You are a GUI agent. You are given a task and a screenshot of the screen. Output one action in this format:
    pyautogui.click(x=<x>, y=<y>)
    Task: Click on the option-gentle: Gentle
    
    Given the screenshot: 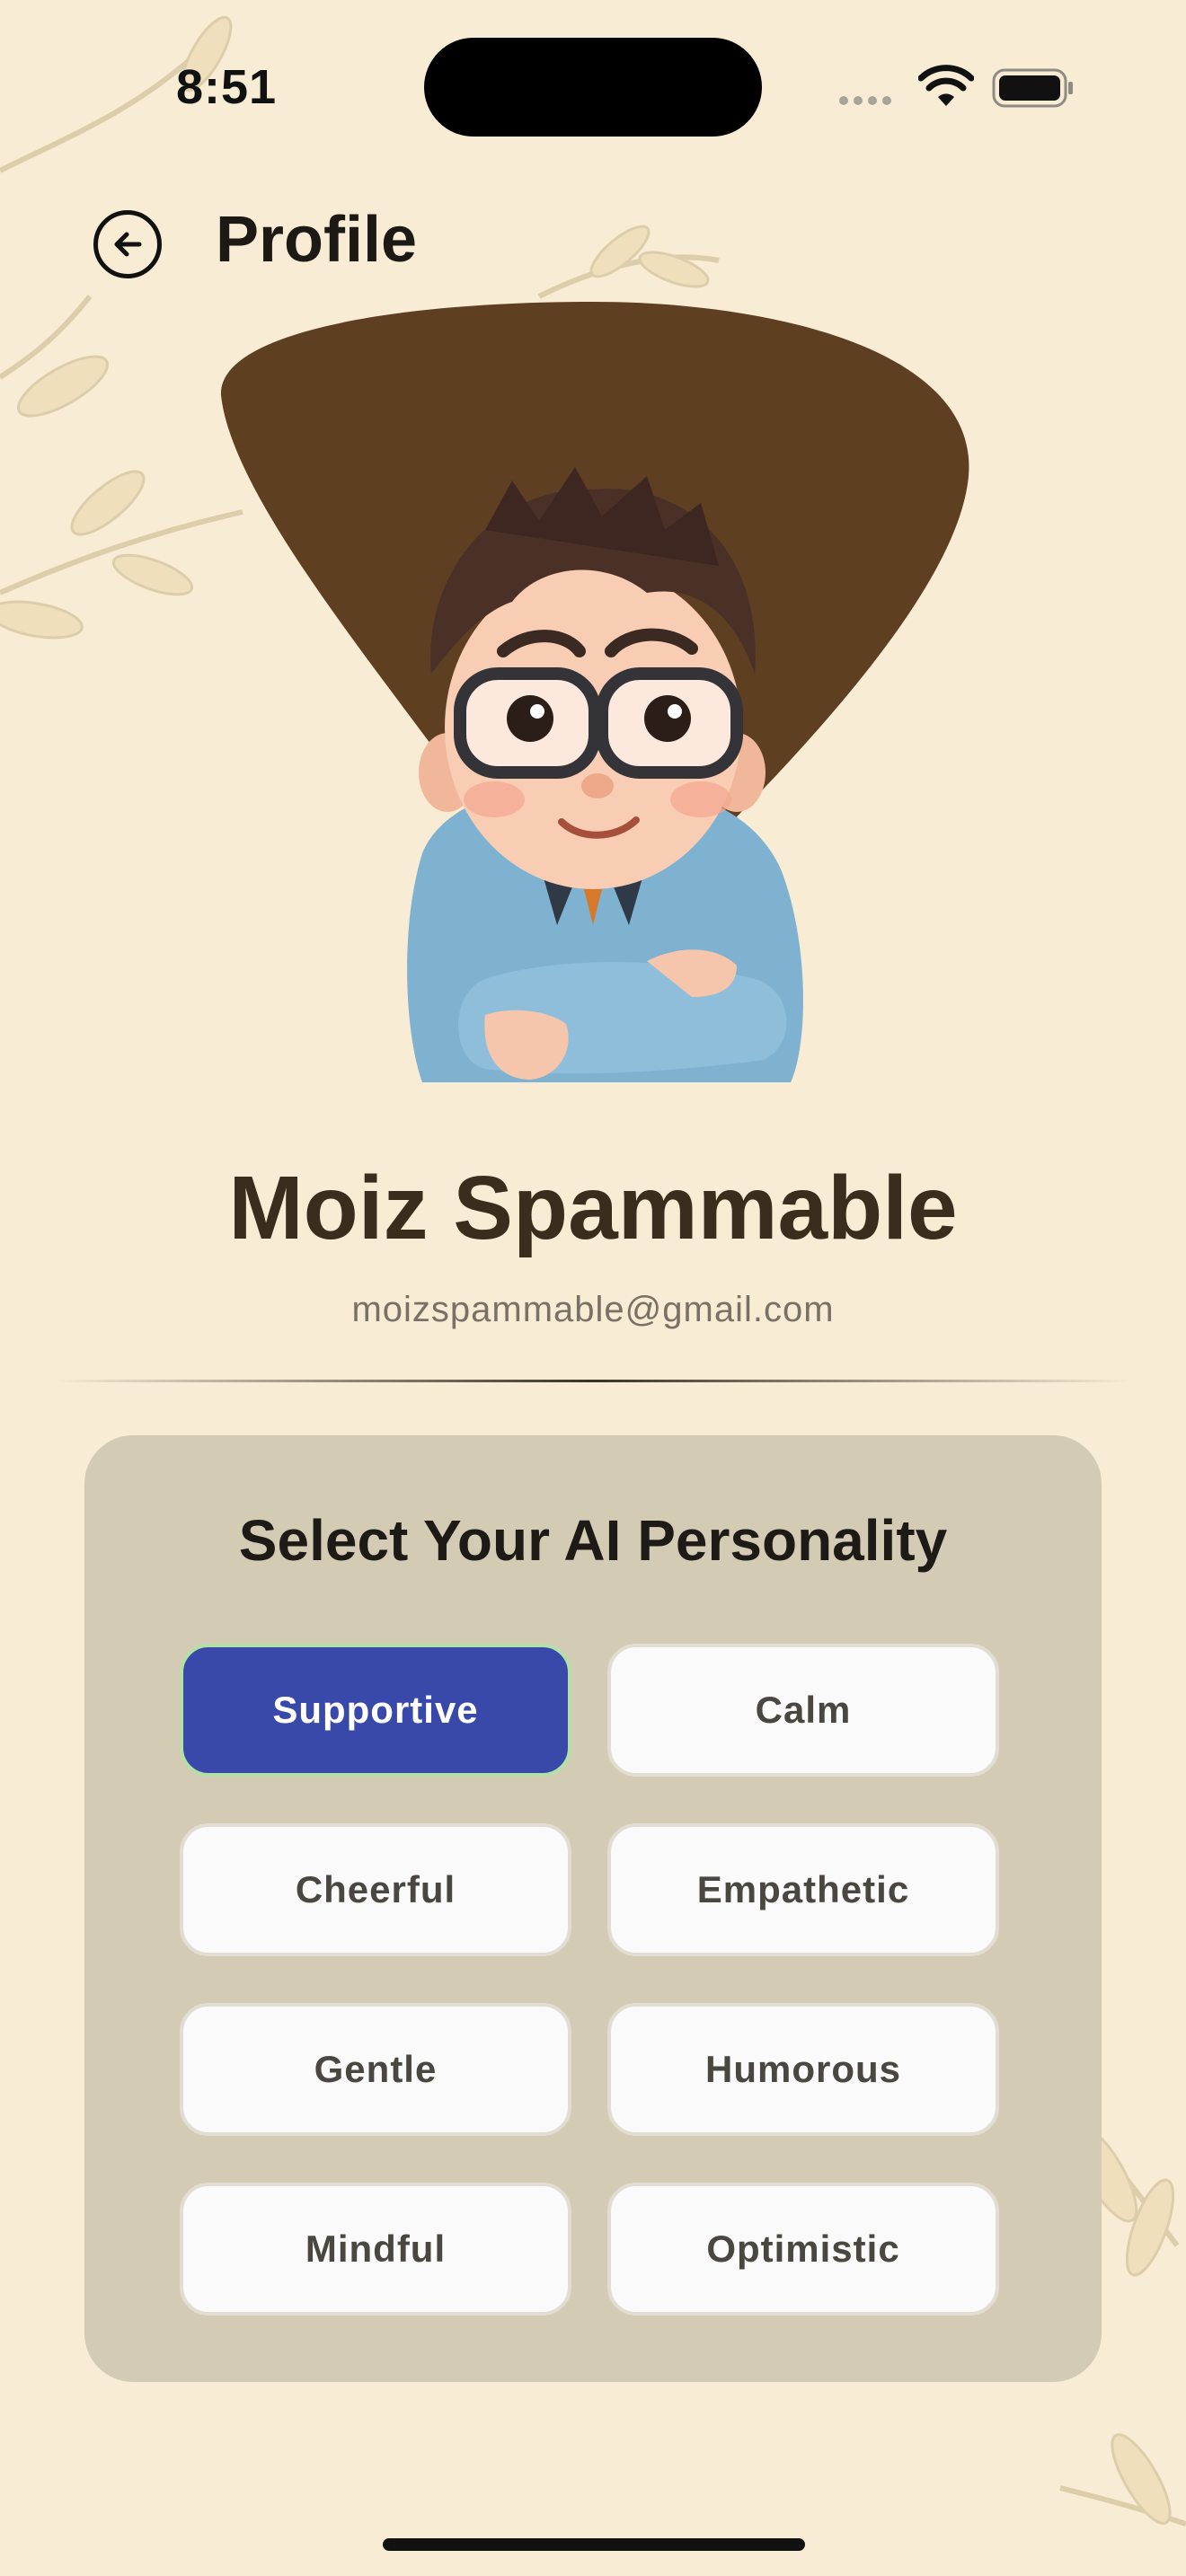 What is the action you would take?
    pyautogui.click(x=375, y=2069)
    